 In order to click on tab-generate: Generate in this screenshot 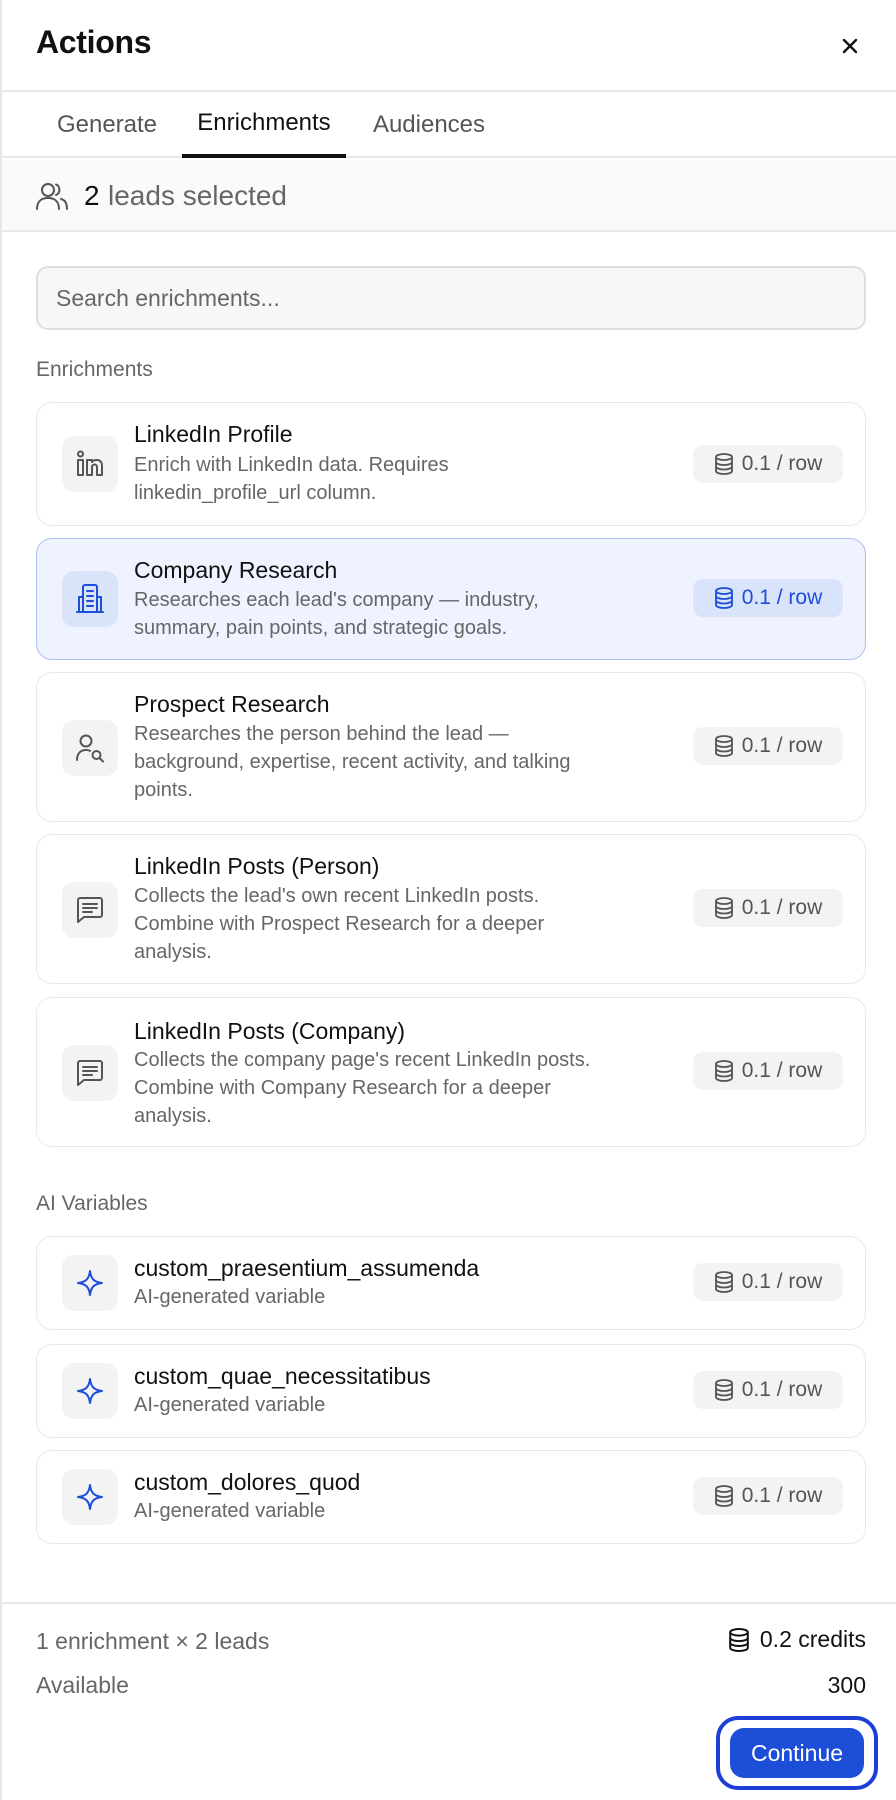, I will do `click(107, 125)`.